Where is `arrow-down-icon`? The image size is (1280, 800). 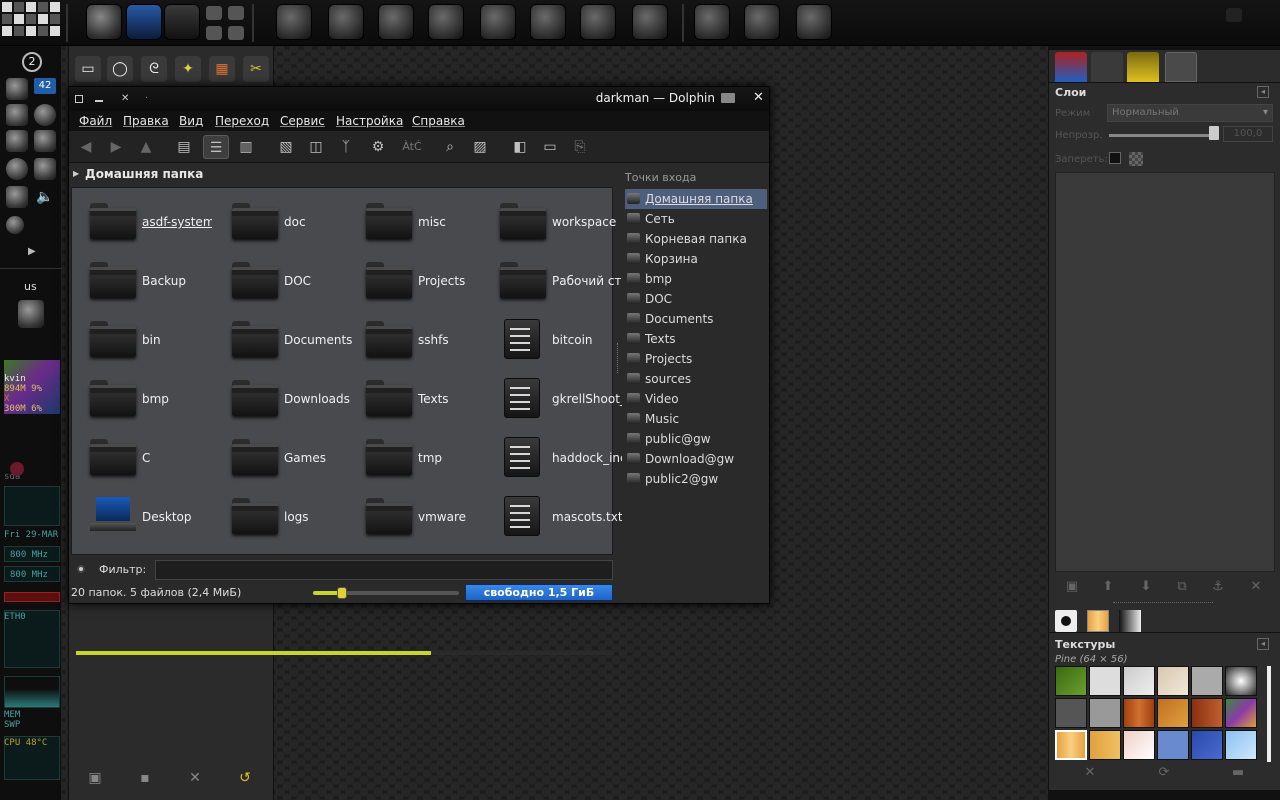 arrow-down-icon is located at coordinates (236, 13).